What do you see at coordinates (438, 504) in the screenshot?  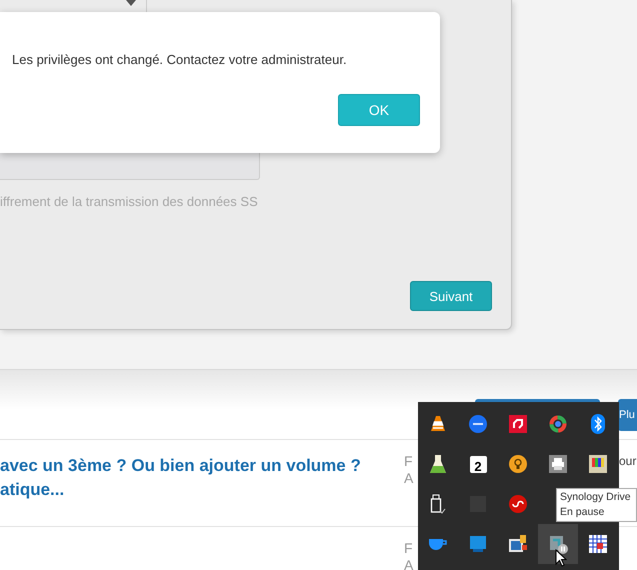 I see `usb-drive-icon` at bounding box center [438, 504].